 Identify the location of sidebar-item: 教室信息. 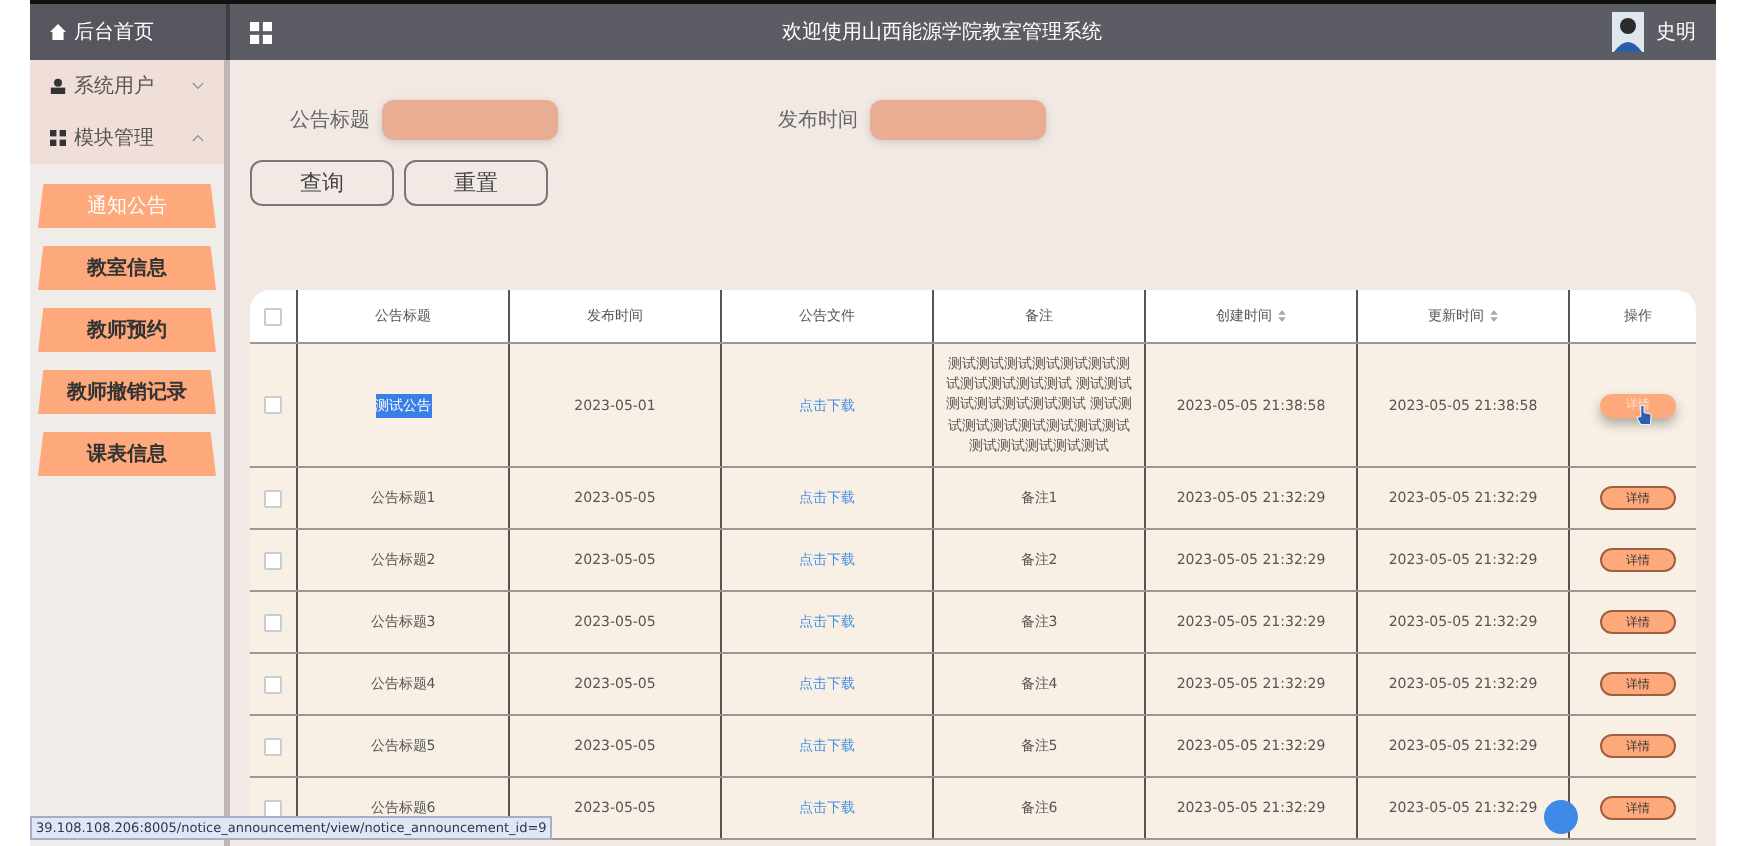
(127, 268).